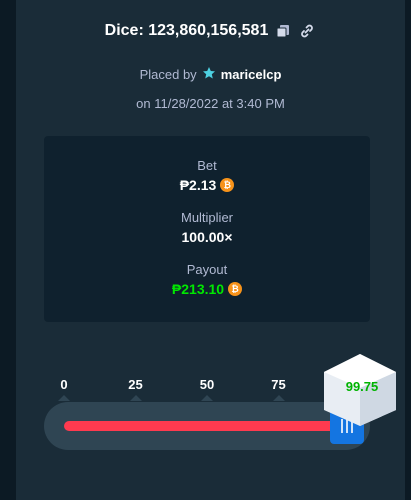 The height and width of the screenshot is (500, 411). I want to click on bet-value: ₱2.13, so click(198, 185).